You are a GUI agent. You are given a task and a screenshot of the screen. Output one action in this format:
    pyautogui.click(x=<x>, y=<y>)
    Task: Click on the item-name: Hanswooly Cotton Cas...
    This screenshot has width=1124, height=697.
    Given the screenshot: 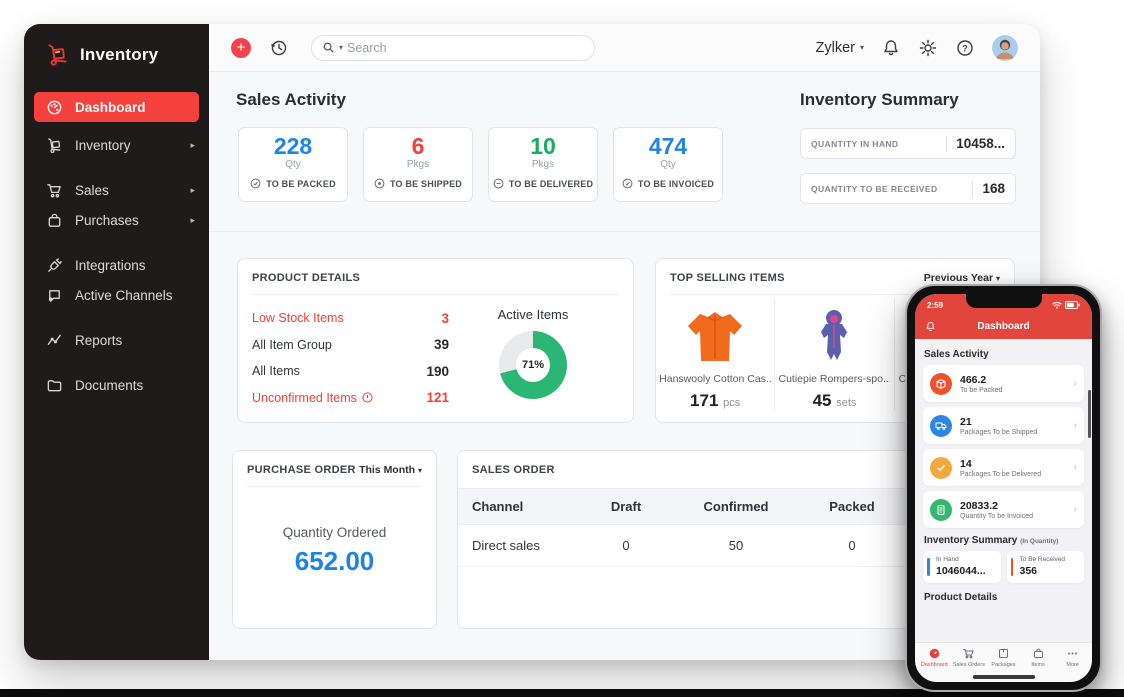 What is the action you would take?
    pyautogui.click(x=715, y=379)
    